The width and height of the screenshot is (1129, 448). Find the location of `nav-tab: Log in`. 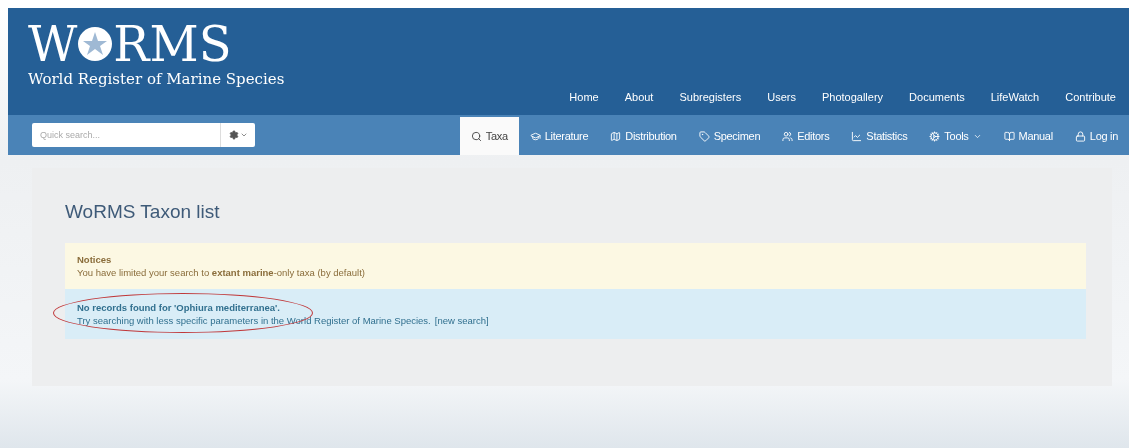

nav-tab: Log in is located at coordinates (1096, 136).